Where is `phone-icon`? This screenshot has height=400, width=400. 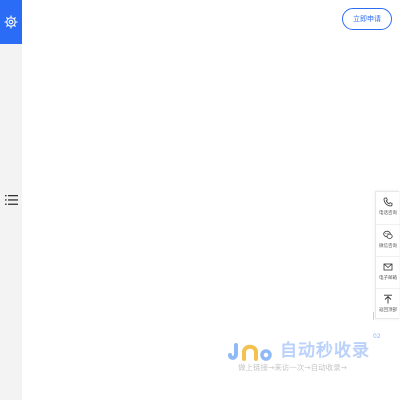 phone-icon is located at coordinates (388, 202).